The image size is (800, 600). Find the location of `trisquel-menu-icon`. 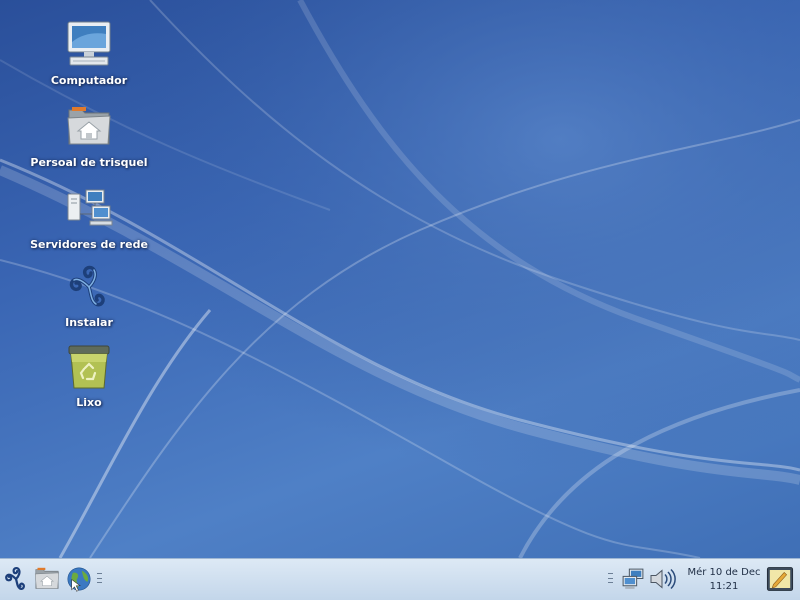

trisquel-menu-icon is located at coordinates (15, 578).